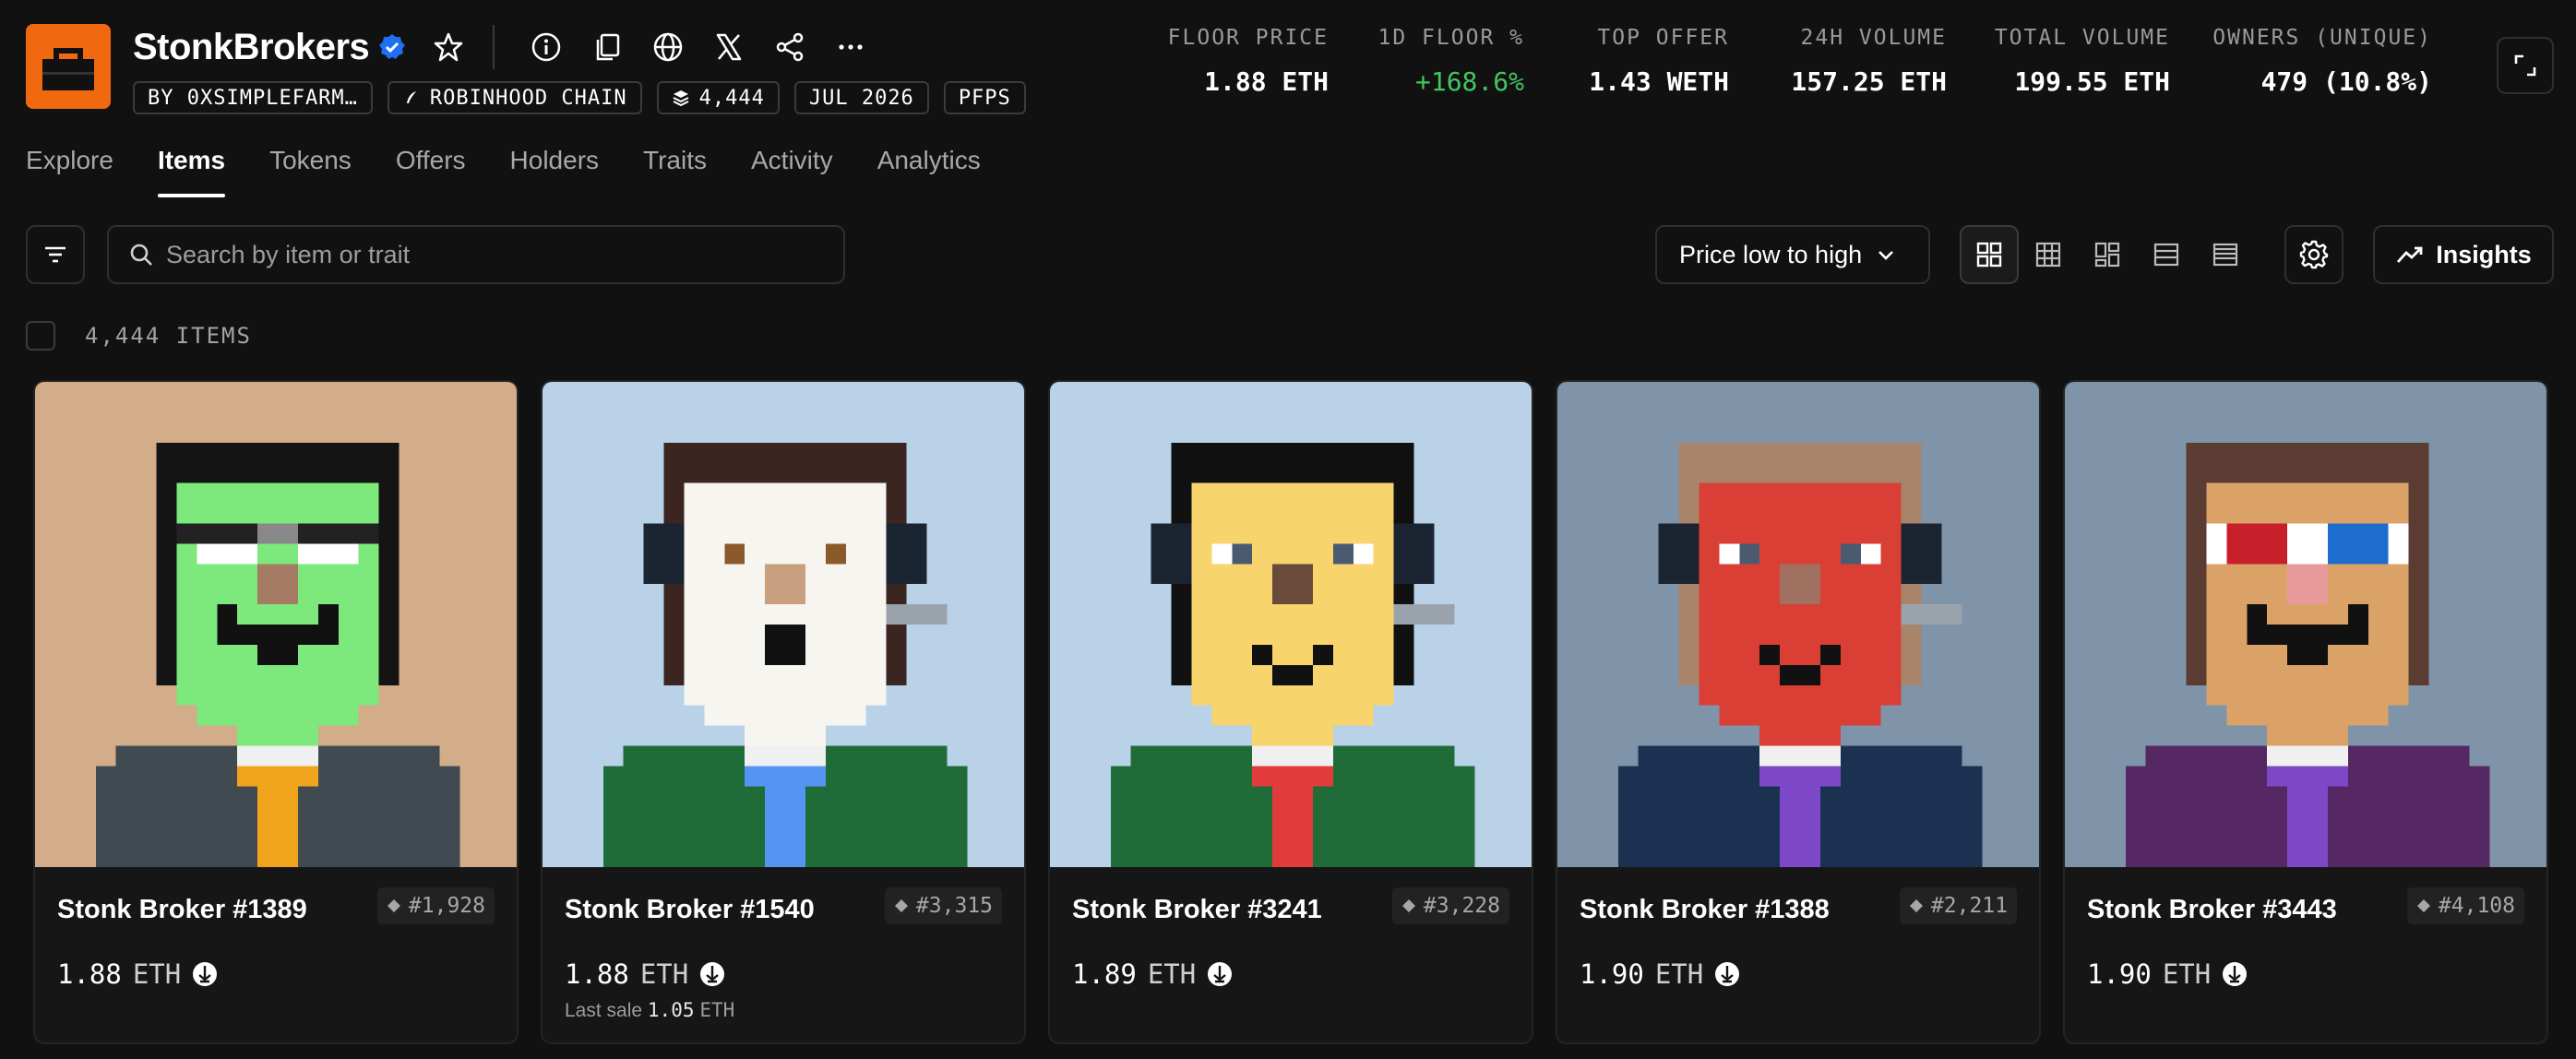 This screenshot has width=2576, height=1059. Describe the element at coordinates (1663, 38) in the screenshot. I see `stat-label: TOP OFFER` at that location.